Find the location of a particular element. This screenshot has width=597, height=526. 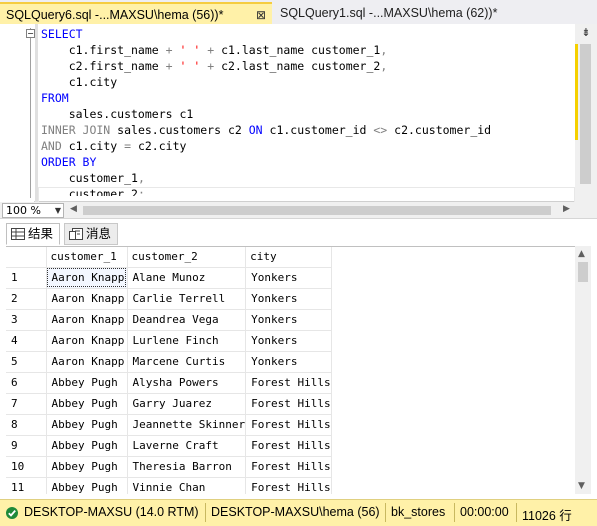

column-header-city: city is located at coordinates (288, 257).